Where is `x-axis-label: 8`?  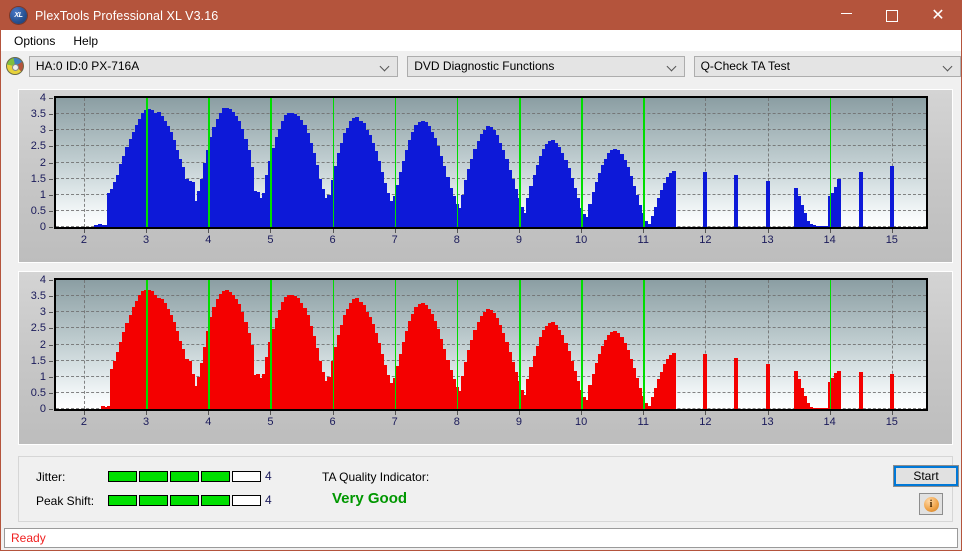 x-axis-label: 8 is located at coordinates (456, 240).